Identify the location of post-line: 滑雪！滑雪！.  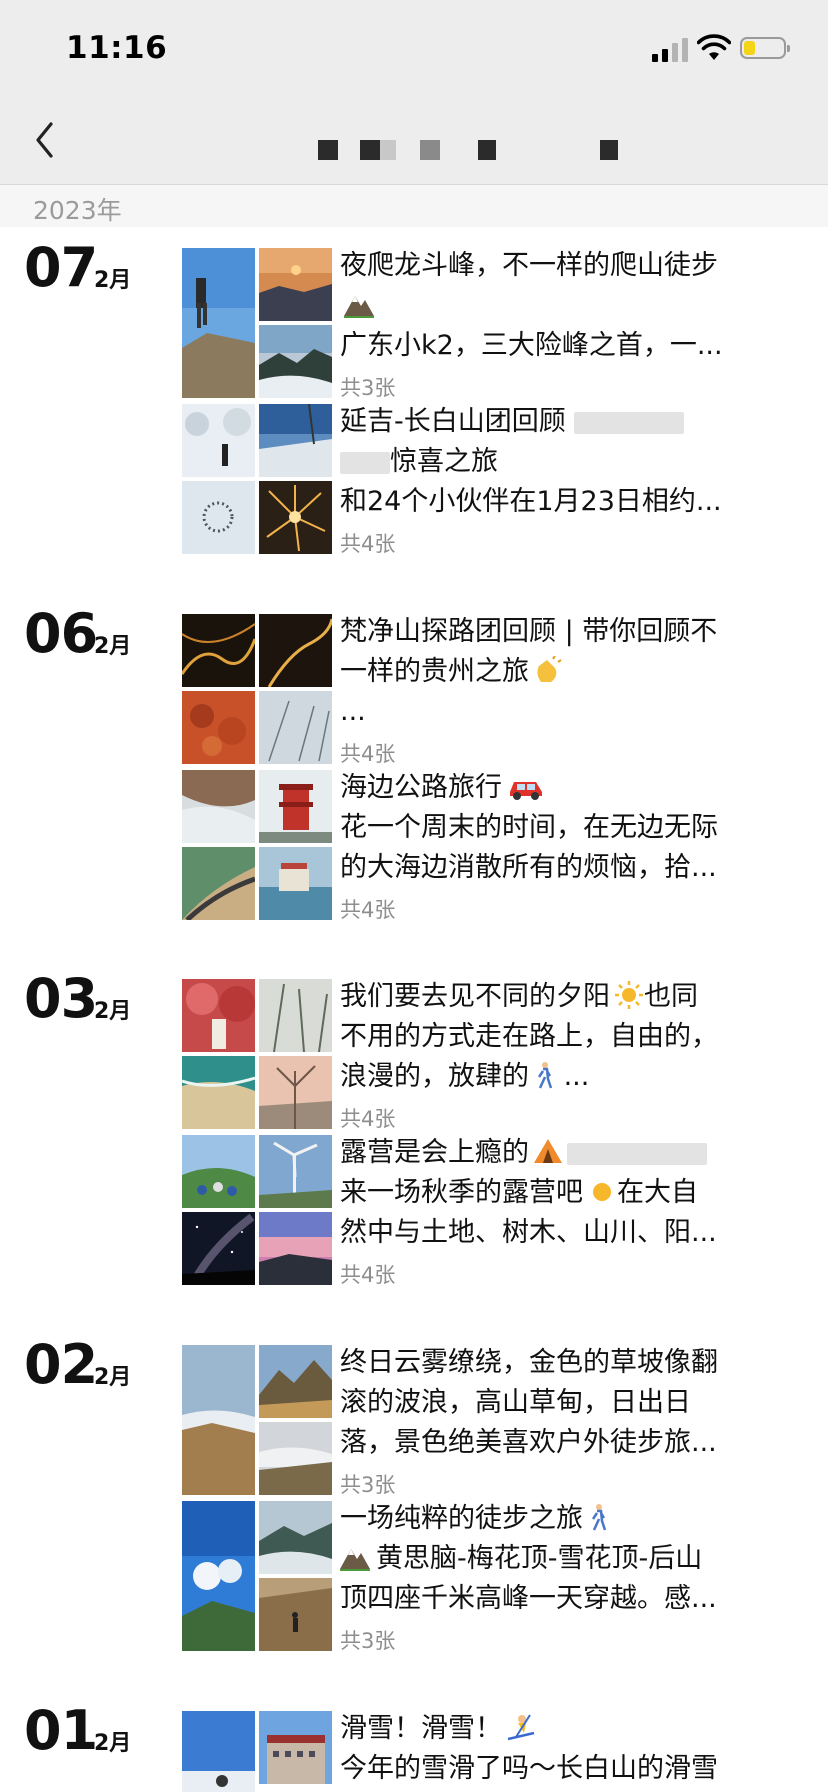
(571, 1730).